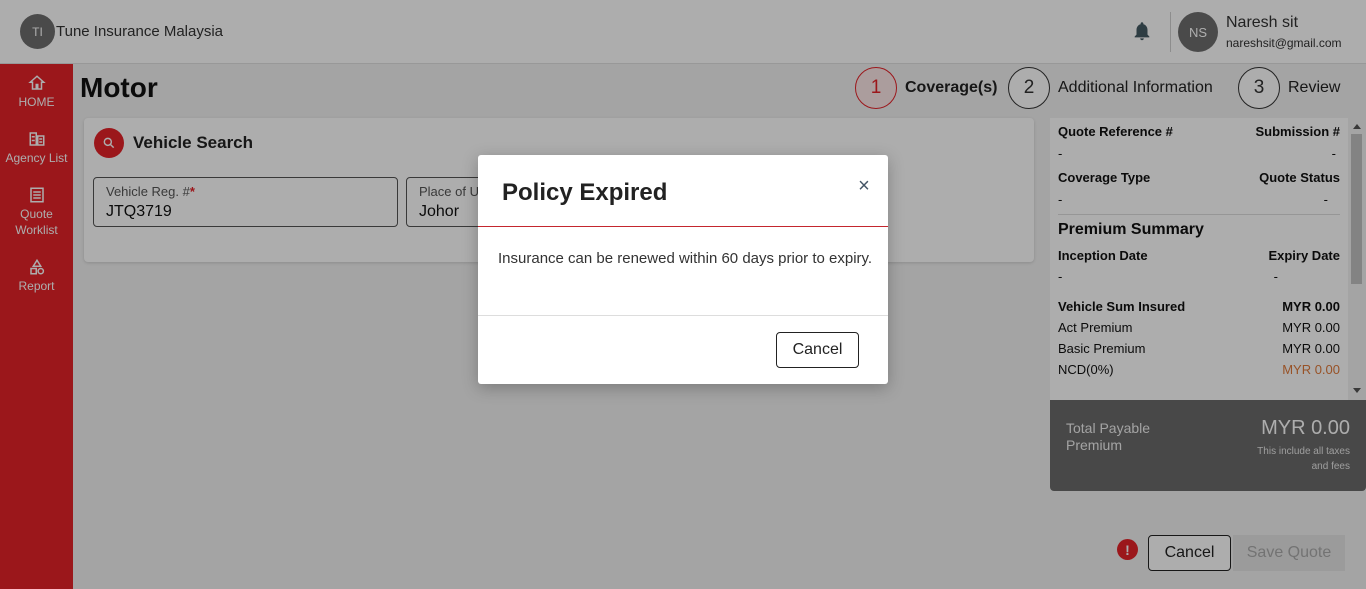  Describe the element at coordinates (683, 315) in the screenshot. I see `dialog-footer-divider` at that location.